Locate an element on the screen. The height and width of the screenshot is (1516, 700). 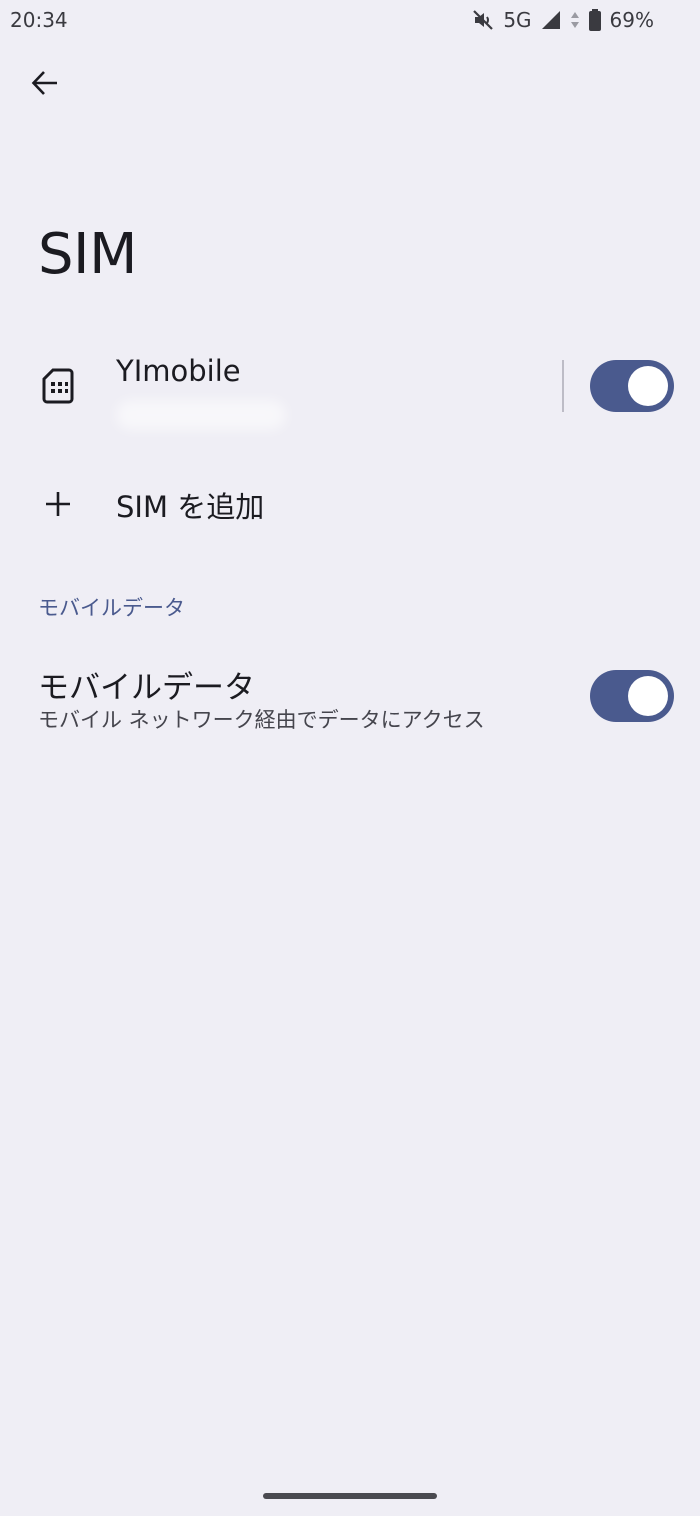
battery-icon is located at coordinates (595, 20).